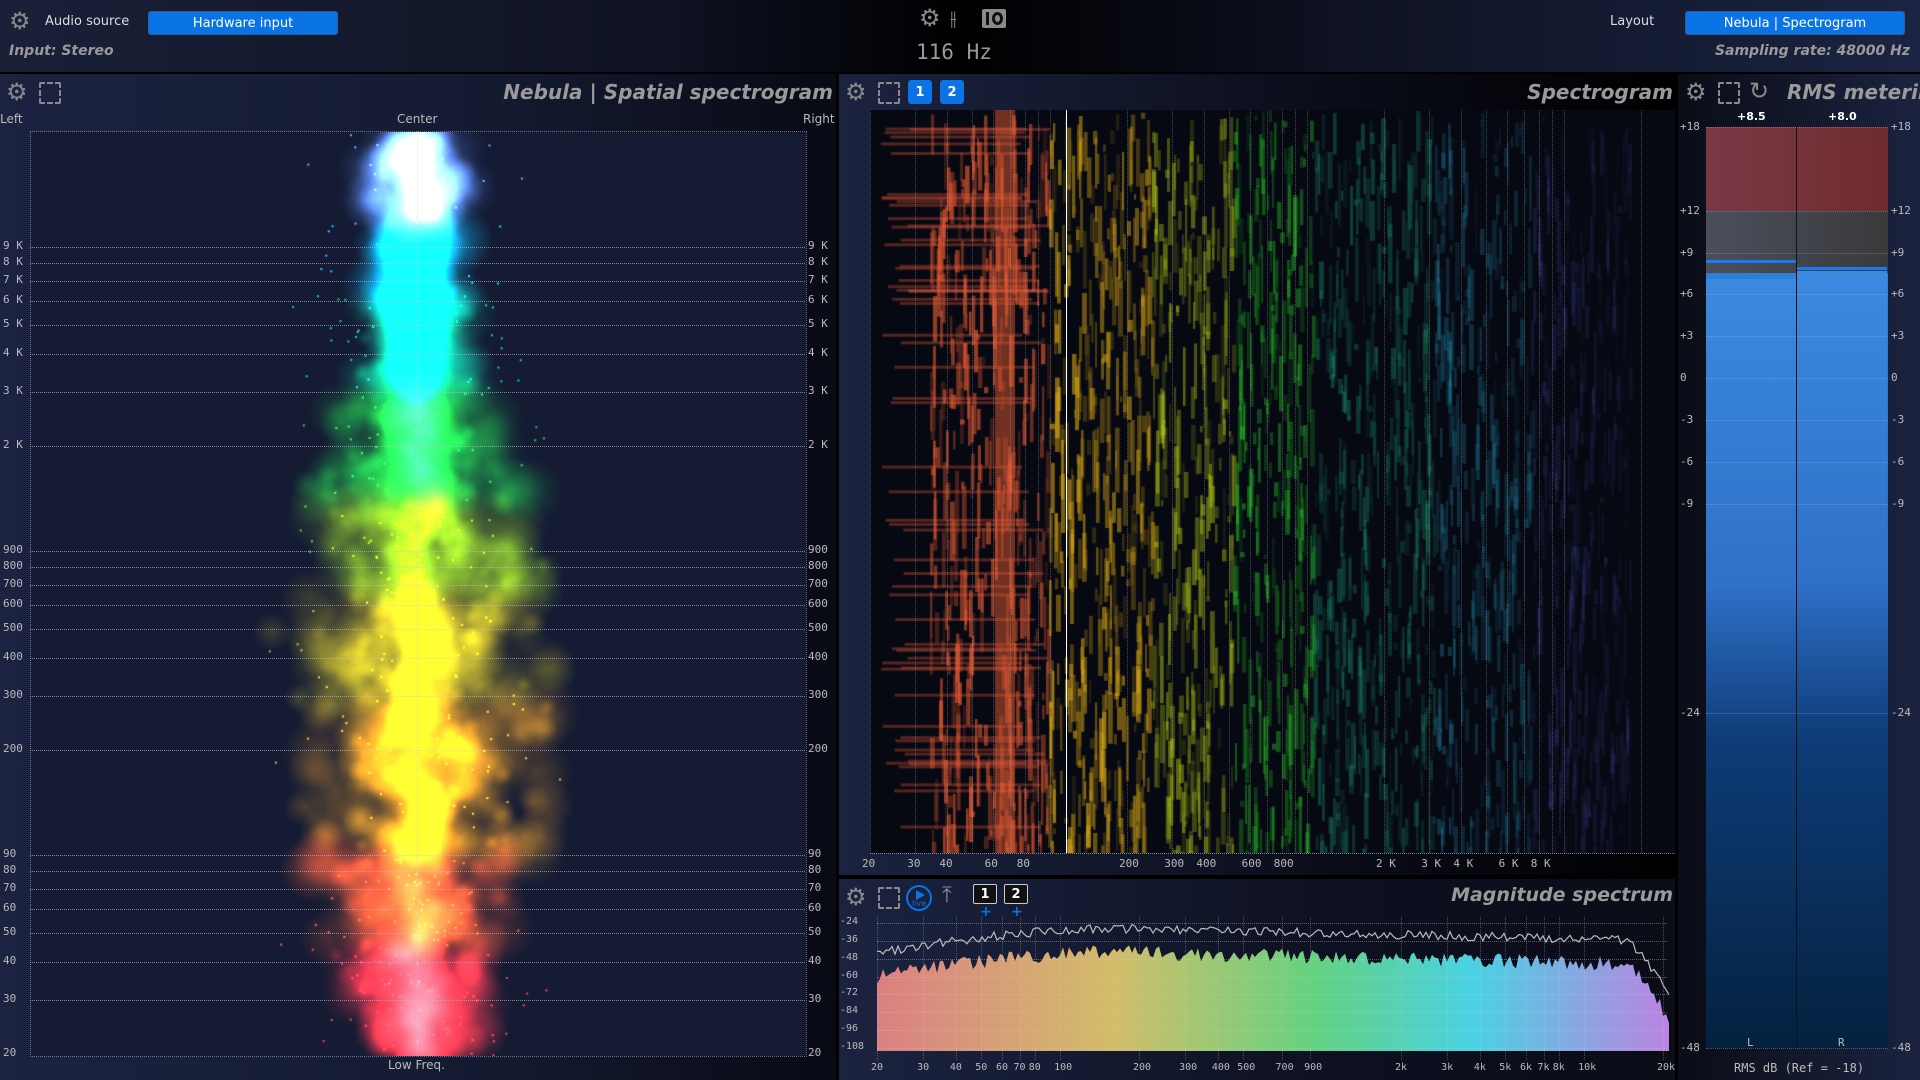  What do you see at coordinates (1023, 863) in the screenshot?
I see `spectrogram-freq-tick: 80` at bounding box center [1023, 863].